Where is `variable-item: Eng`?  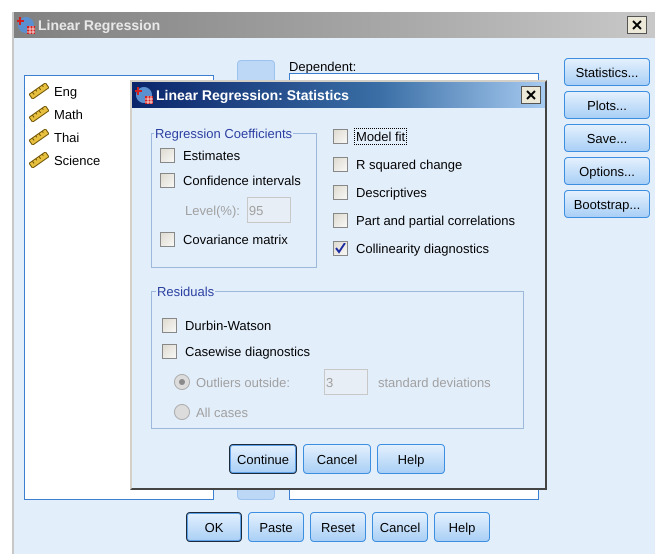 variable-item: Eng is located at coordinates (65, 91).